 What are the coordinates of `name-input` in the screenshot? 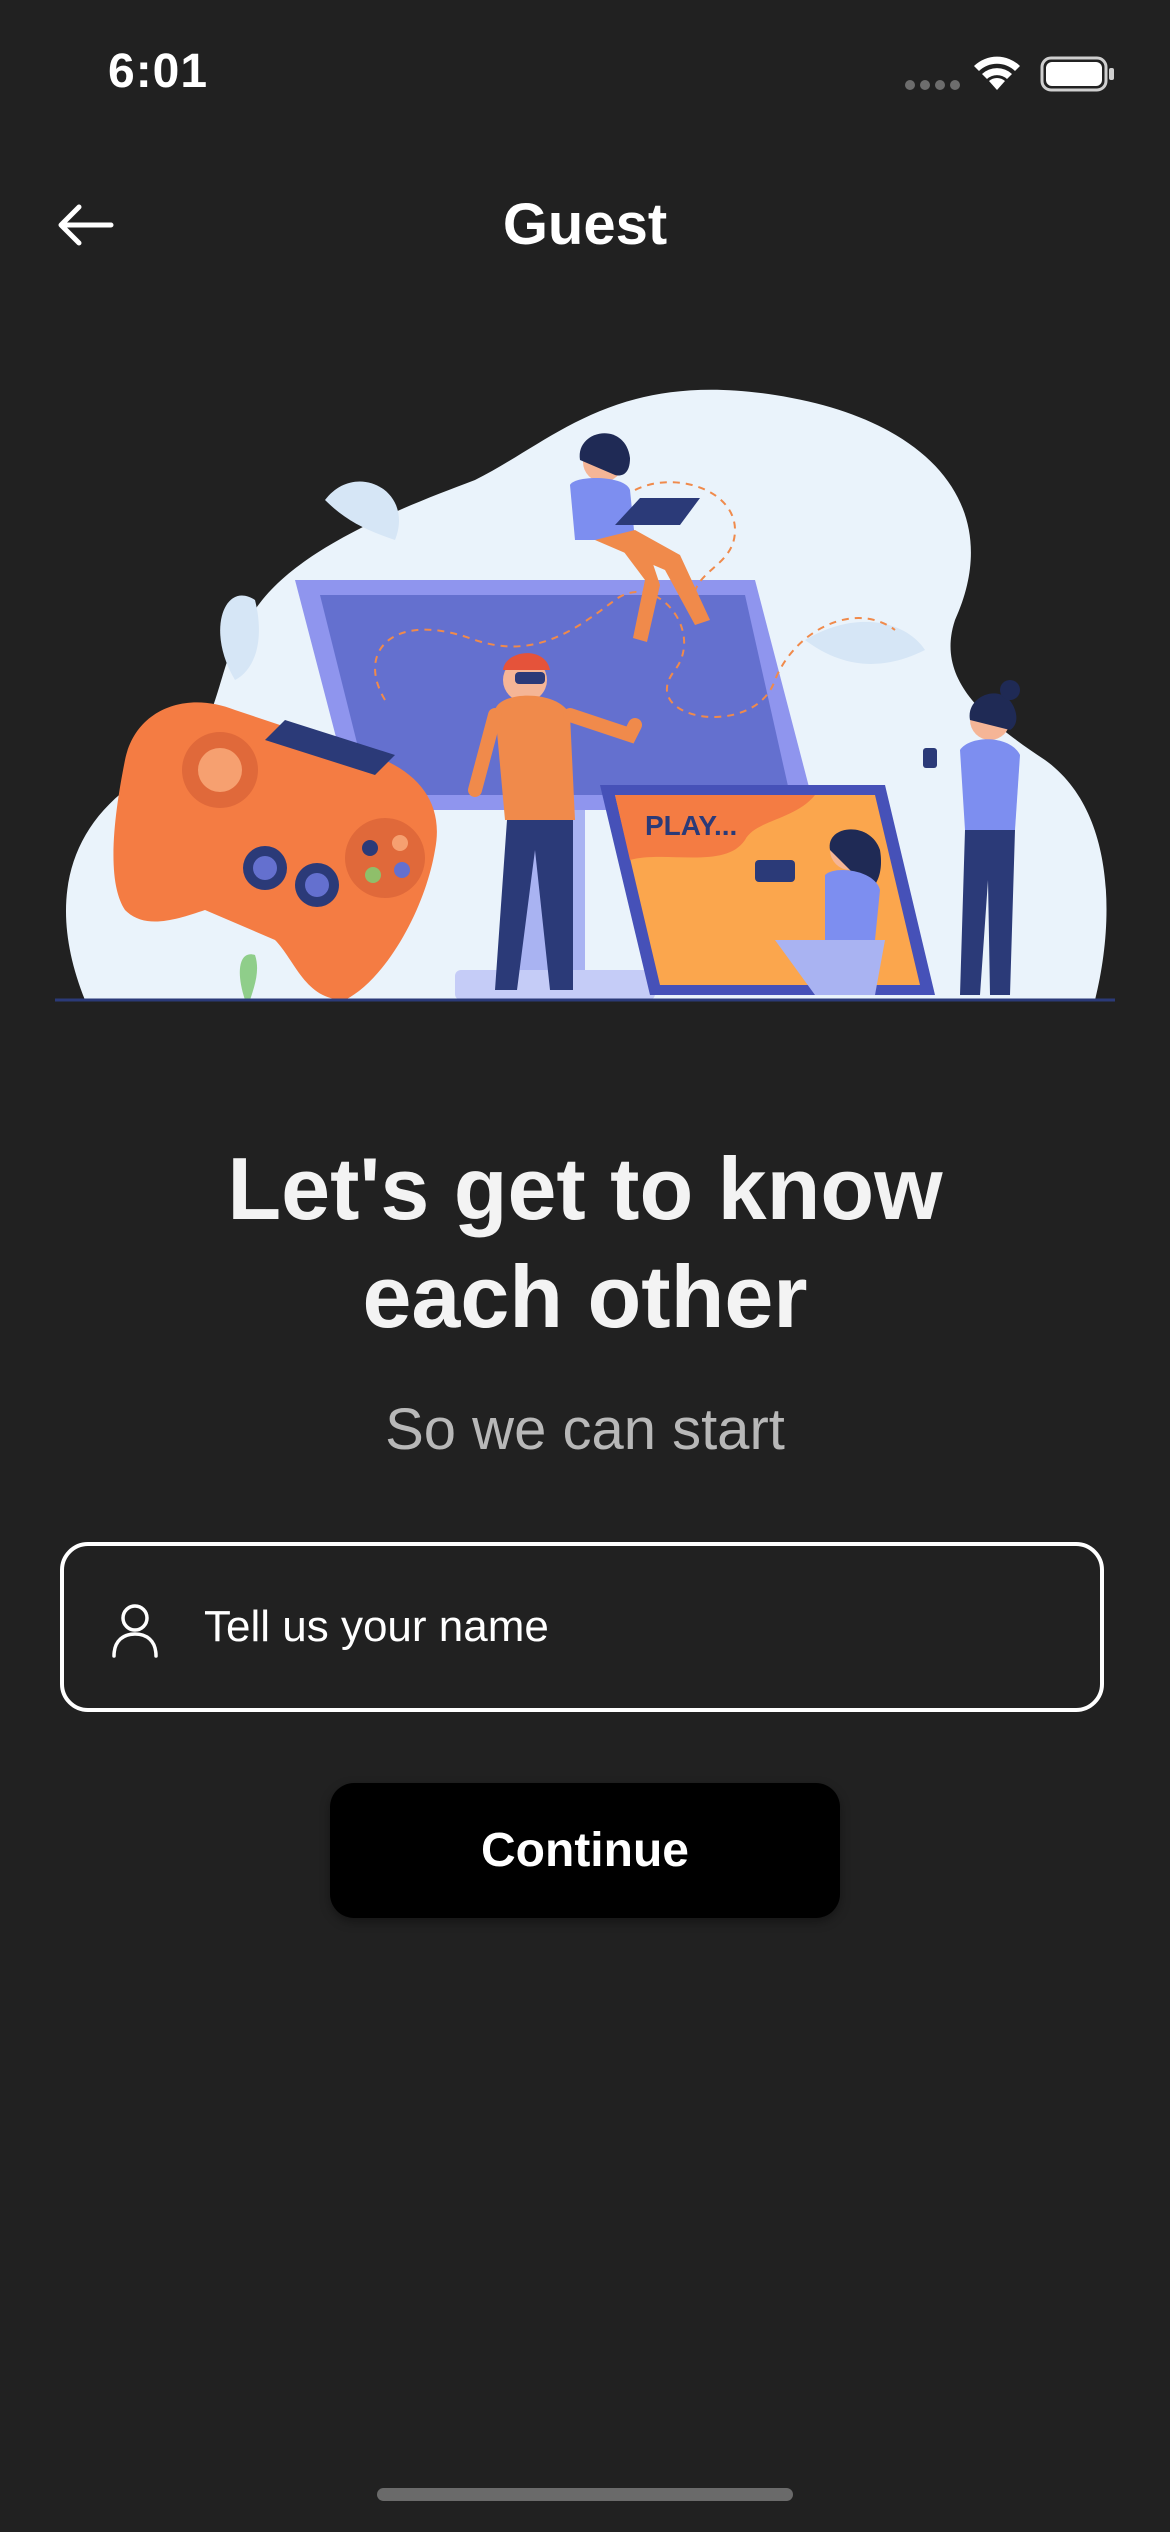 It's located at (634, 1627).